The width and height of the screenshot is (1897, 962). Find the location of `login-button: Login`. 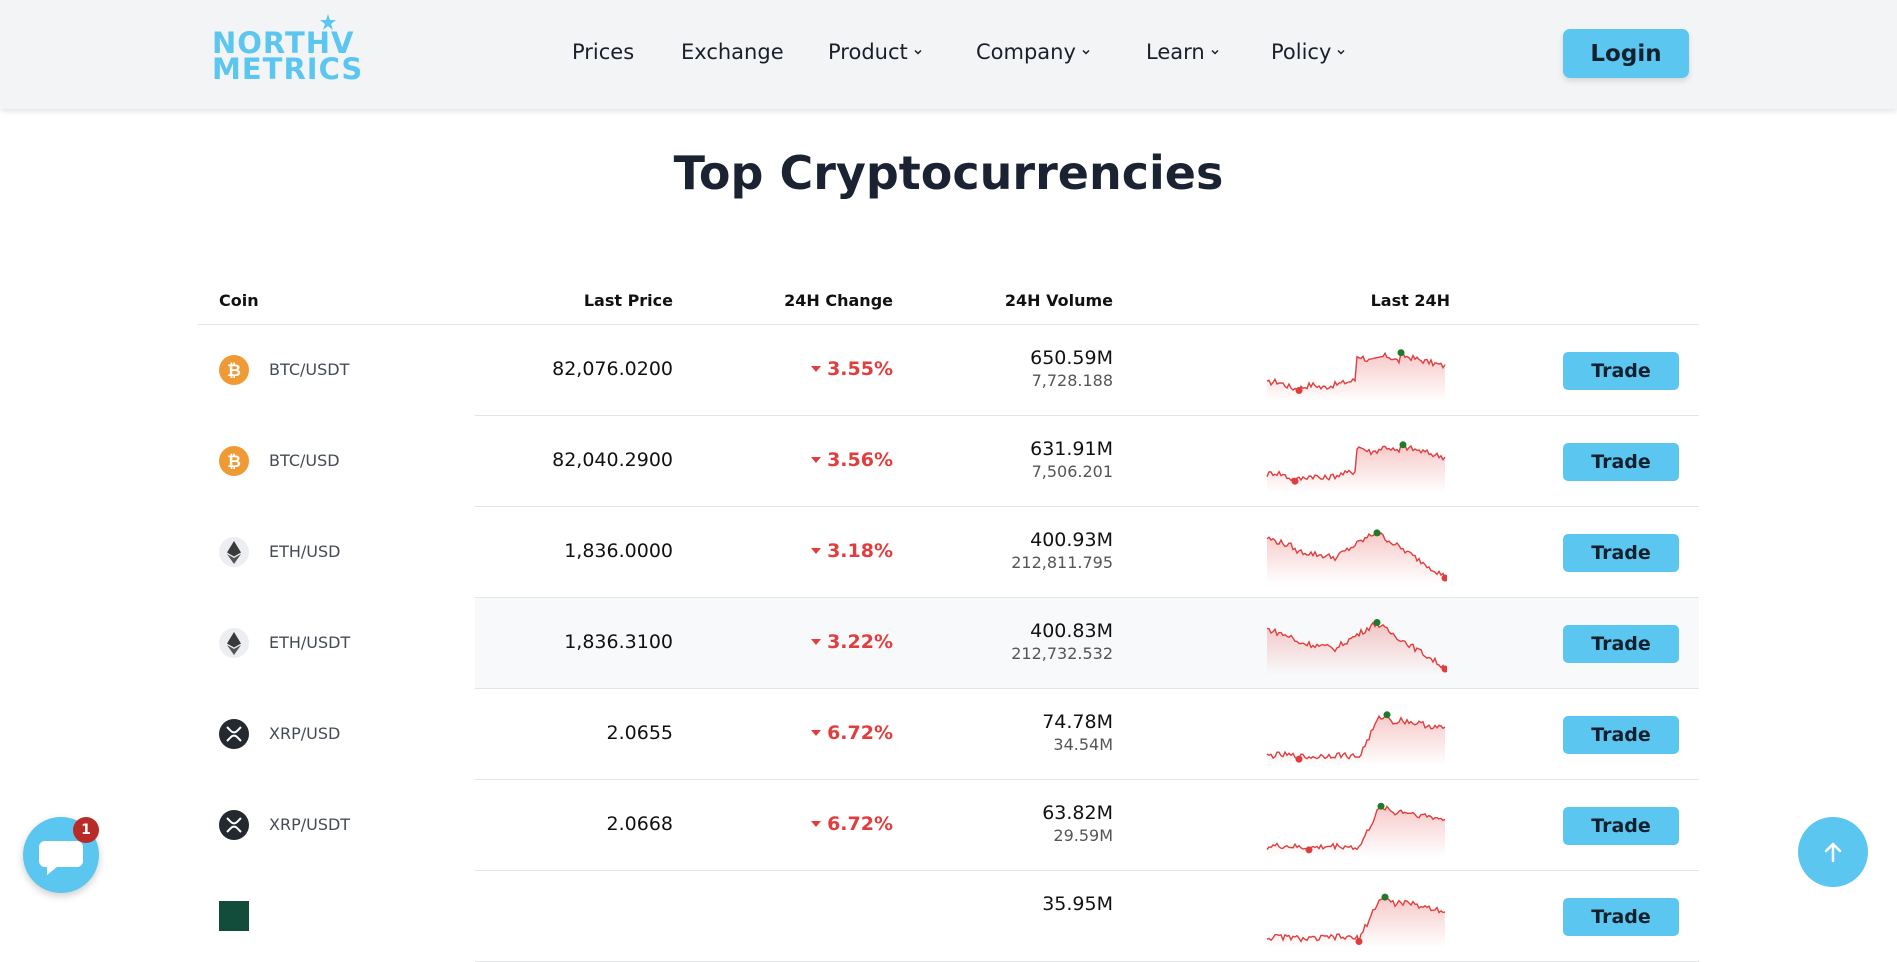

login-button: Login is located at coordinates (1626, 53).